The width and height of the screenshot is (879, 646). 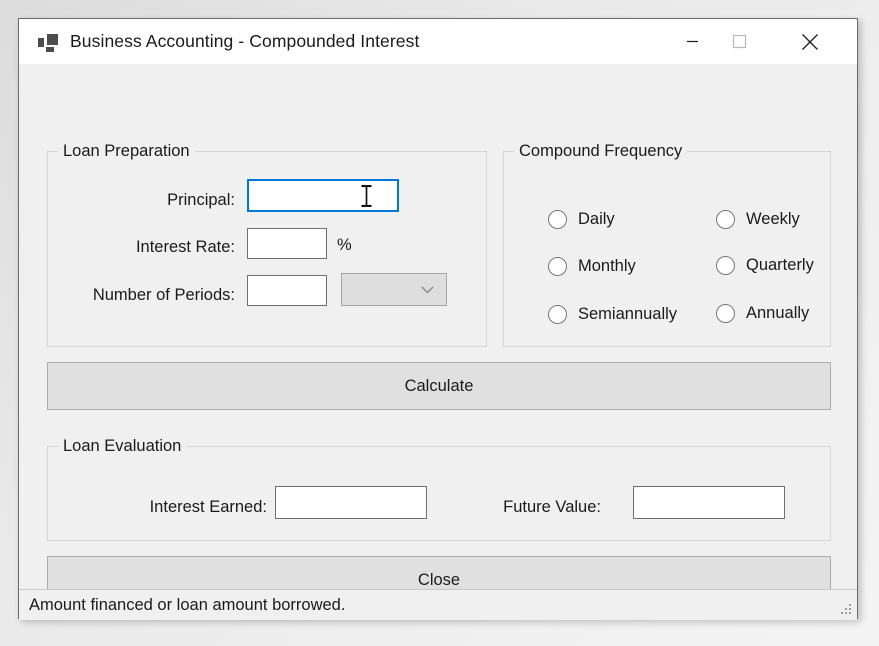 What do you see at coordinates (607, 266) in the screenshot?
I see `radio-label: Monthly` at bounding box center [607, 266].